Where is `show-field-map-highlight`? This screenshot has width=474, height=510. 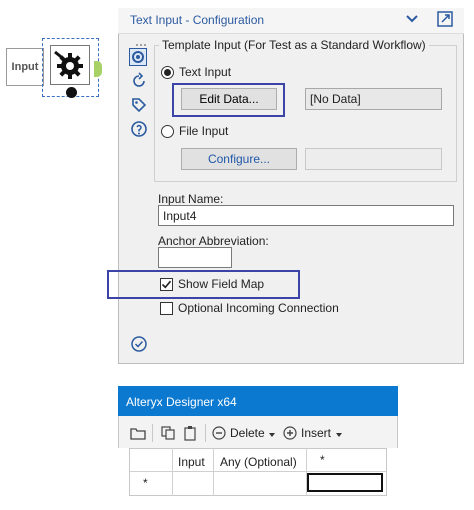
show-field-map-highlight is located at coordinates (203, 284).